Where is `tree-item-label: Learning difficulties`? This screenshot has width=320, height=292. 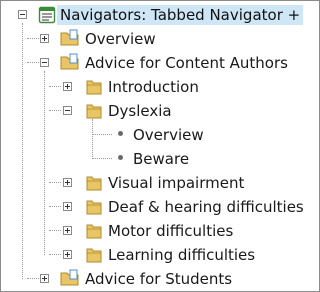 tree-item-label: Learning difficulties is located at coordinates (181, 255).